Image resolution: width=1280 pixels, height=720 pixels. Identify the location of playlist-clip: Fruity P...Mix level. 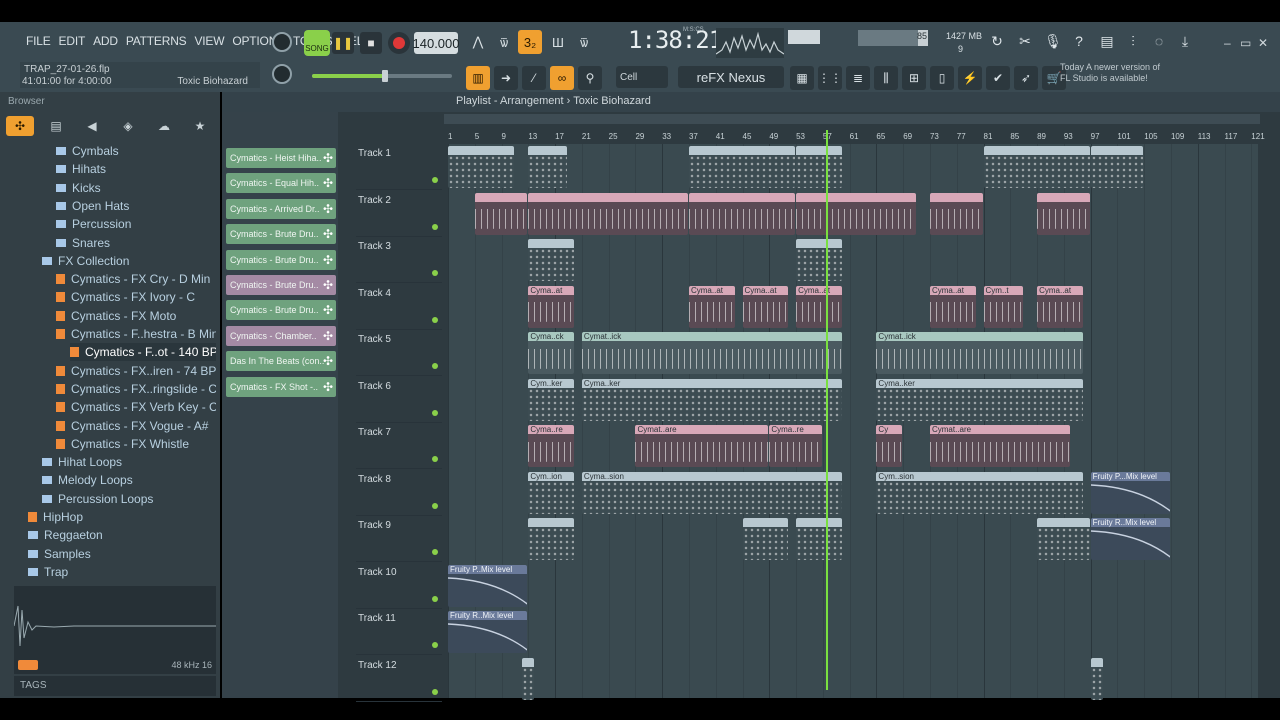
(1130, 492).